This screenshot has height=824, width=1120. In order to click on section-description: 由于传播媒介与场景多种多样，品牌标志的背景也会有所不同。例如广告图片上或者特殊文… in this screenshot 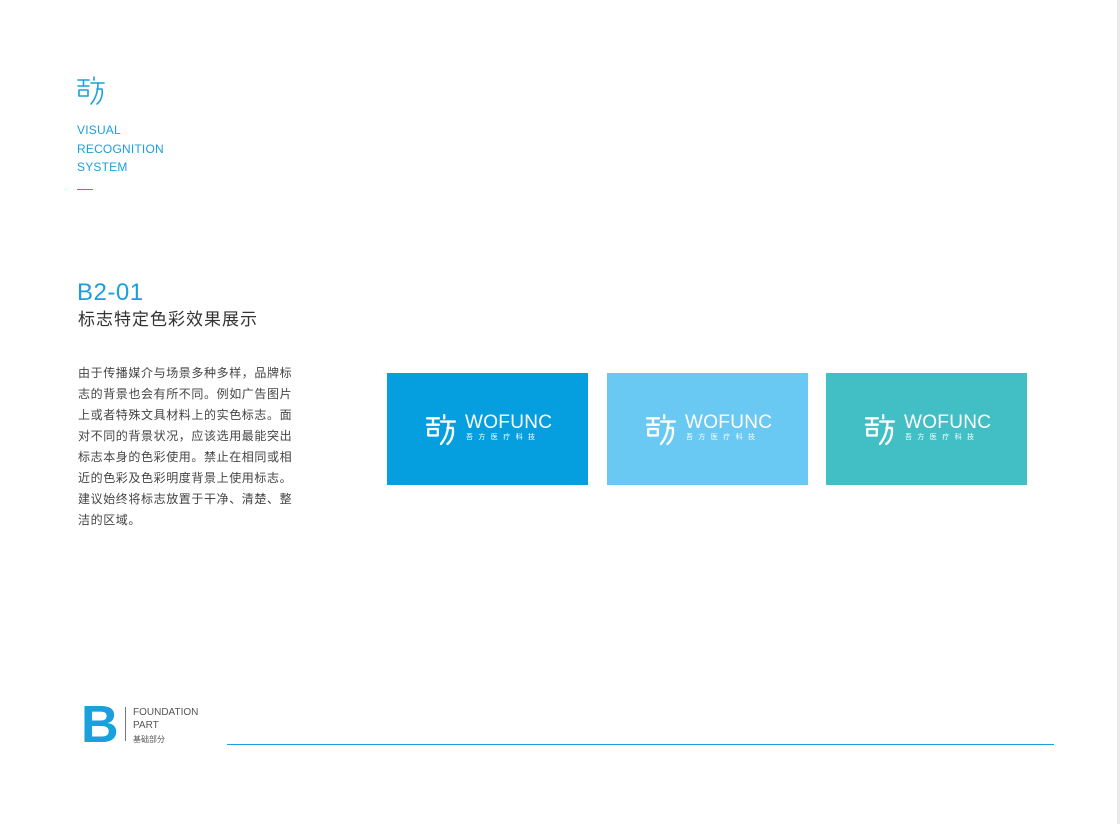, I will do `click(185, 446)`.